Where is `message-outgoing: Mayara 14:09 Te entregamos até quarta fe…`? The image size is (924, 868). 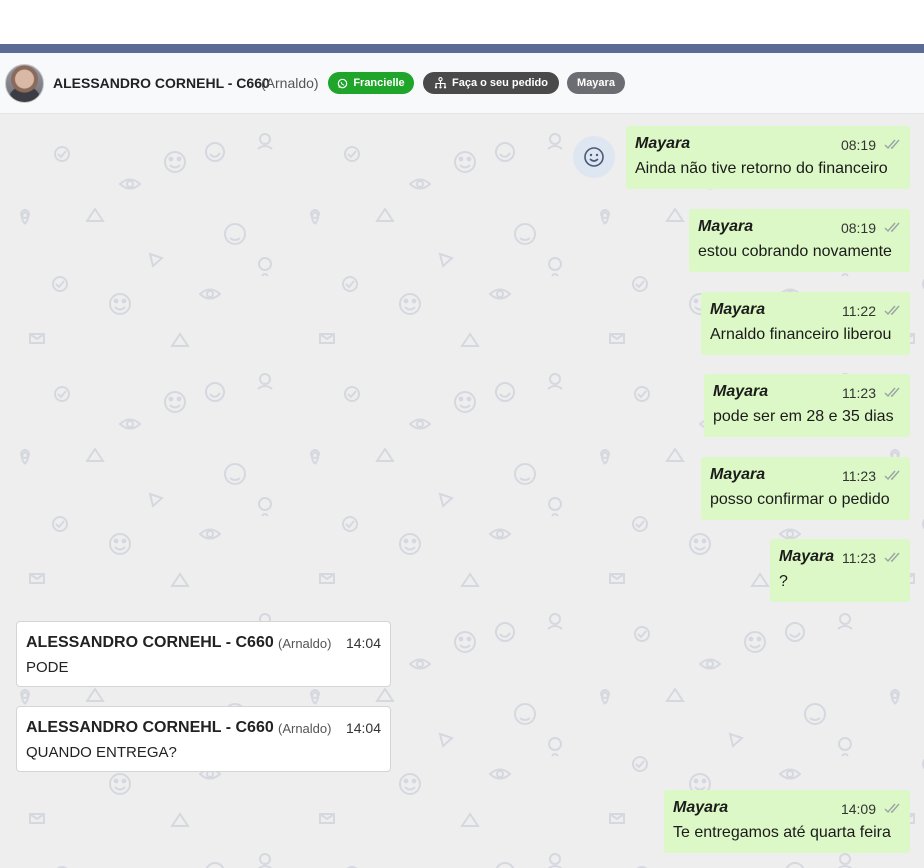 message-outgoing: Mayara 14:09 Te entregamos até quarta fe… is located at coordinates (787, 821).